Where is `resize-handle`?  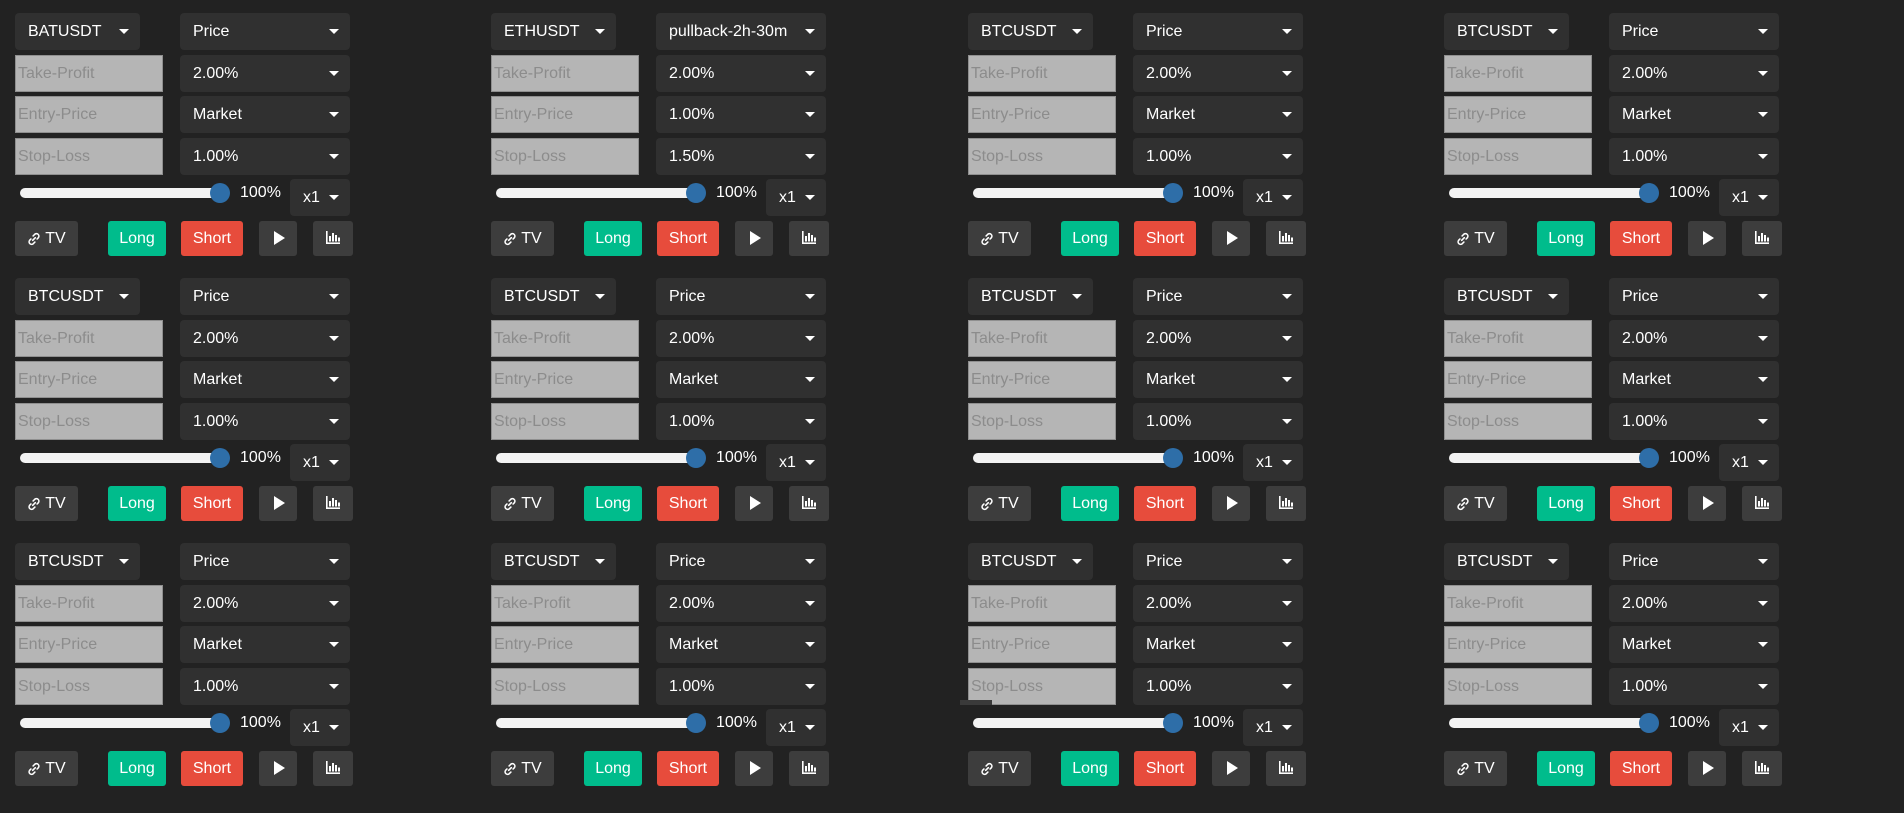
resize-handle is located at coordinates (976, 702).